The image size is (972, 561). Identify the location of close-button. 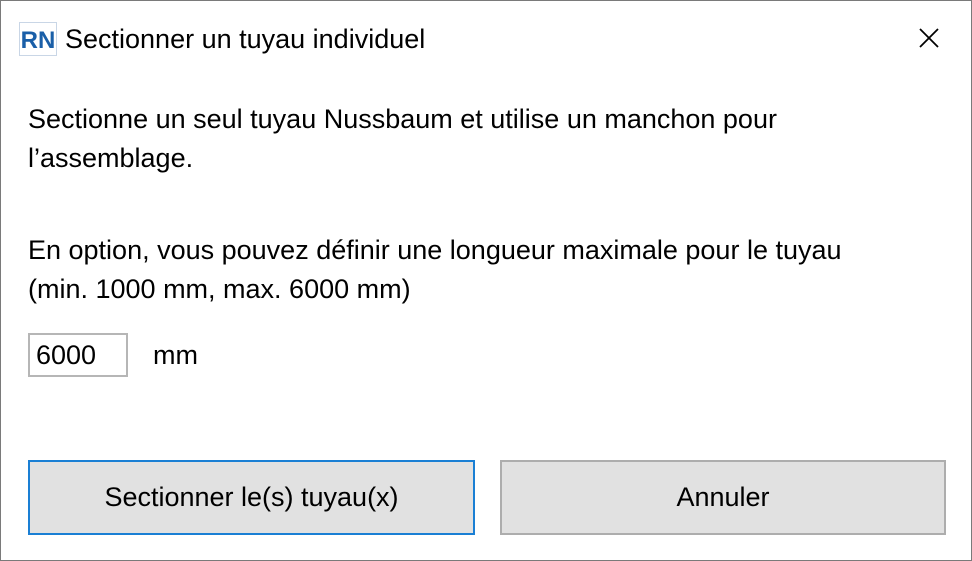
(929, 38).